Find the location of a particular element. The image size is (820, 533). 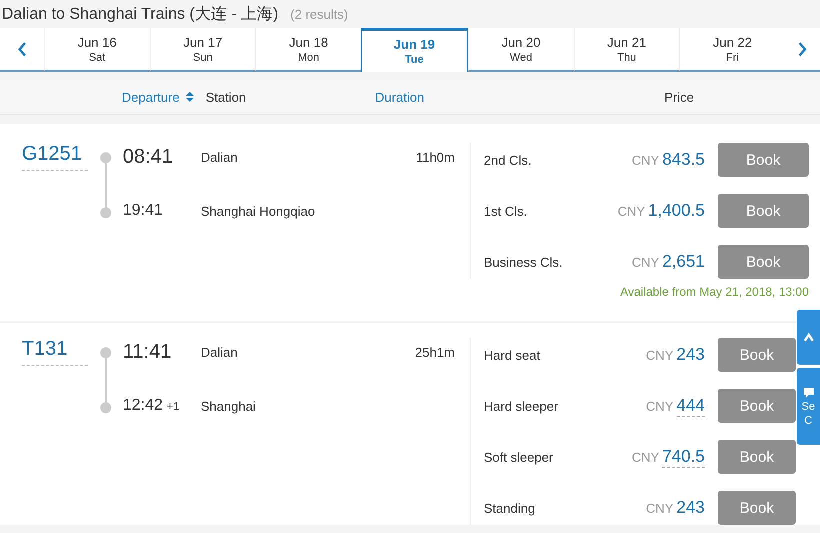

date-tab: Jun 19 Tue is located at coordinates (414, 50).